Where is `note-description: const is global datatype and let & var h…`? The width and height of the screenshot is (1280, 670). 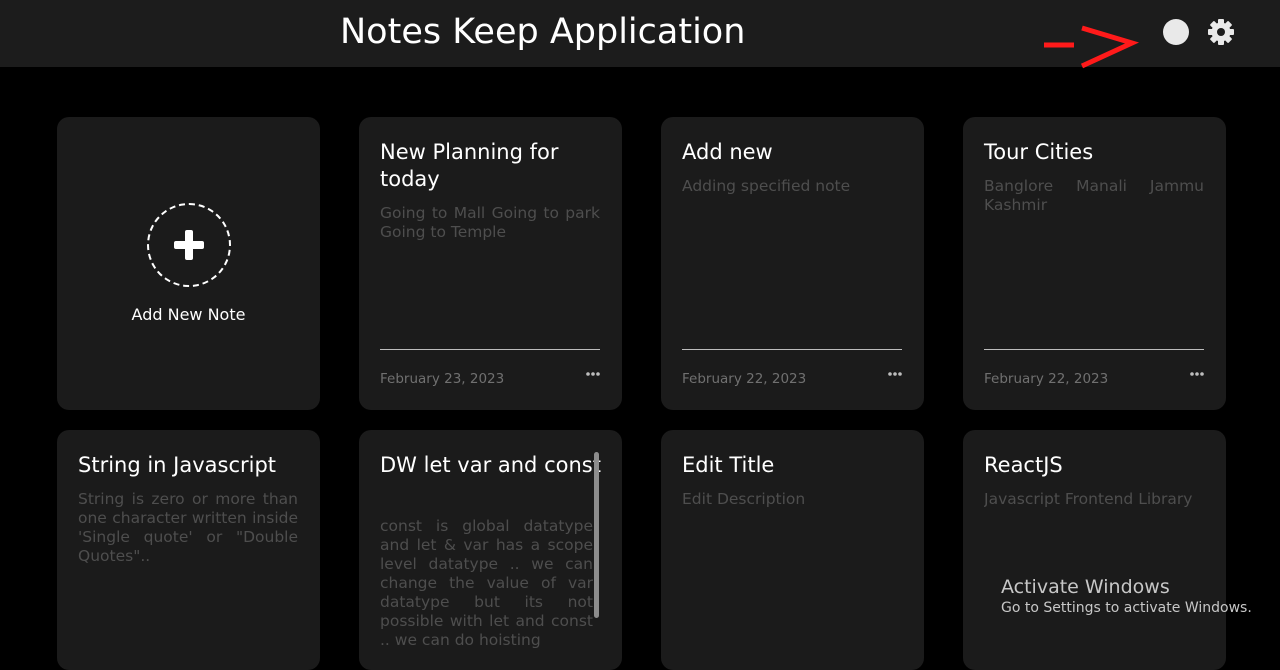 note-description: const is global datatype and let & var h… is located at coordinates (486, 583).